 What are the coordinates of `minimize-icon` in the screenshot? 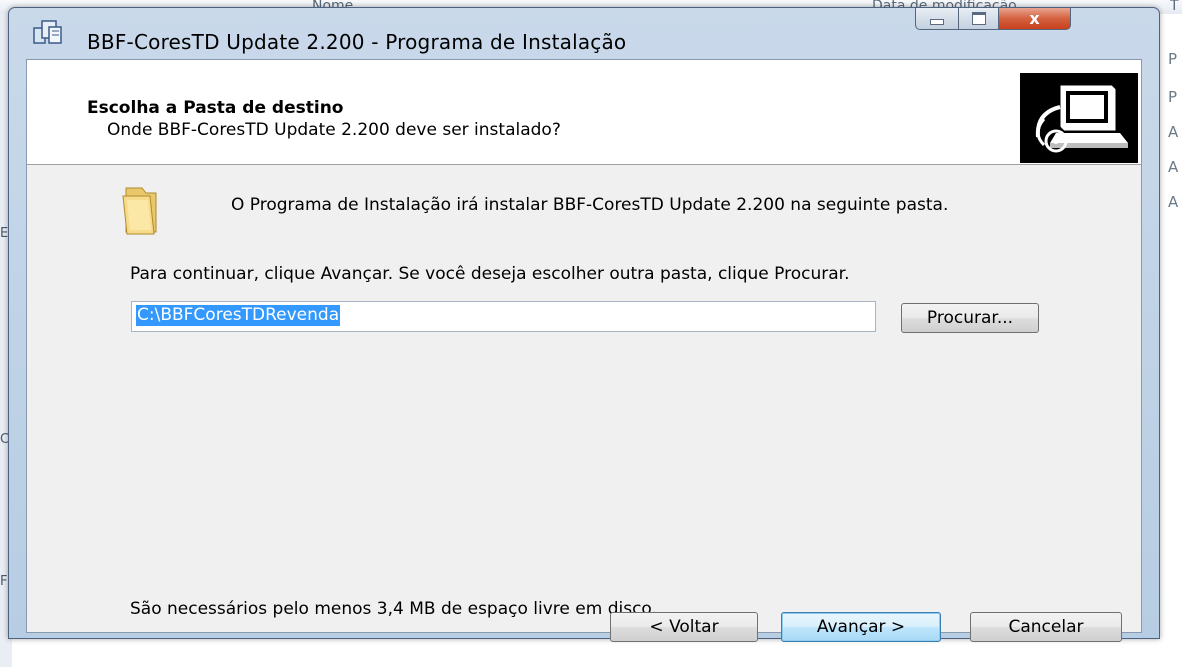 It's located at (937, 21).